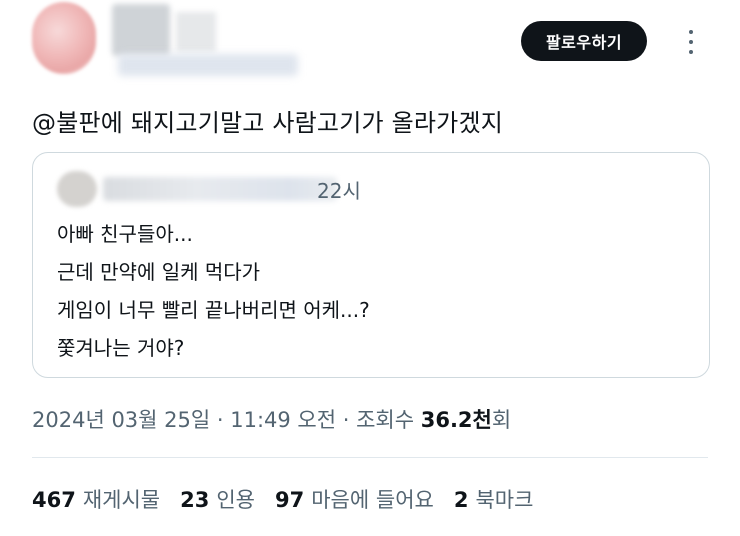 This screenshot has width=740, height=536. What do you see at coordinates (206, 40) in the screenshot?
I see `author-name-blurred` at bounding box center [206, 40].